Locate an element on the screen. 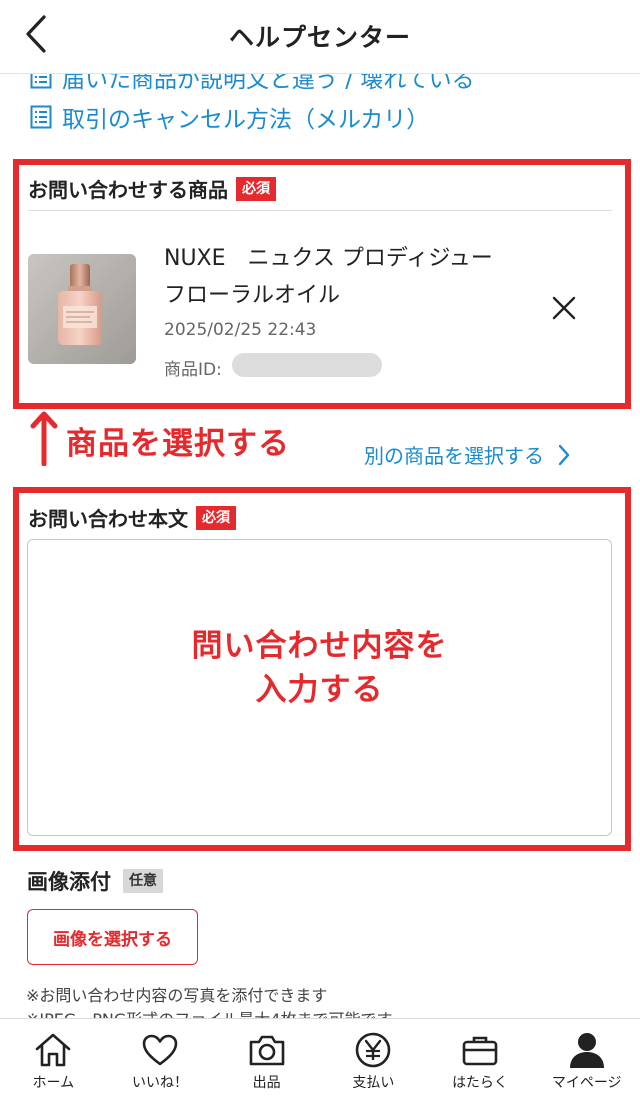 The image size is (640, 1104). section-divider is located at coordinates (320, 210).